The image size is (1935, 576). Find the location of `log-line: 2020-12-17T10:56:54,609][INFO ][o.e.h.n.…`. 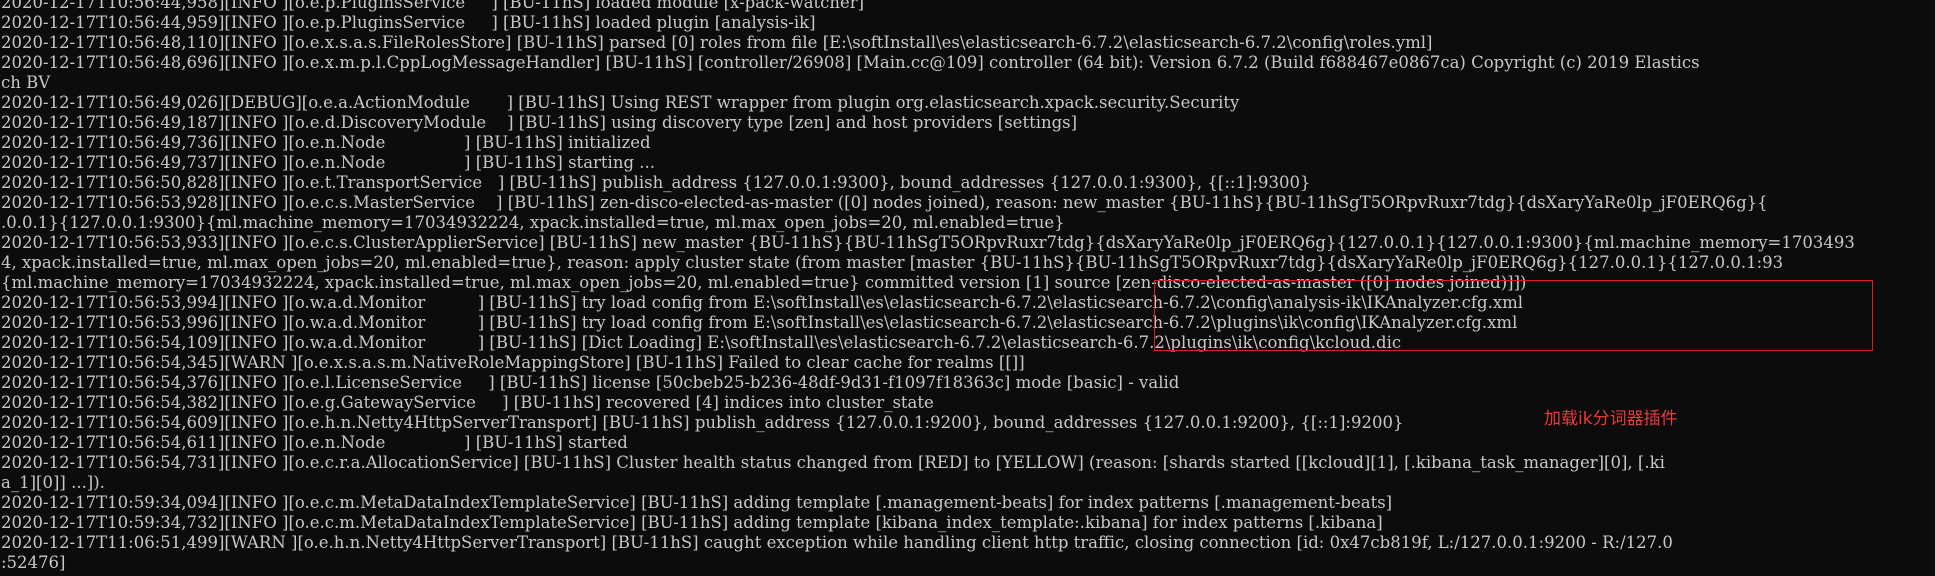

log-line: 2020-12-17T10:56:54,609][INFO ][o.e.h.n.… is located at coordinates (702, 422).